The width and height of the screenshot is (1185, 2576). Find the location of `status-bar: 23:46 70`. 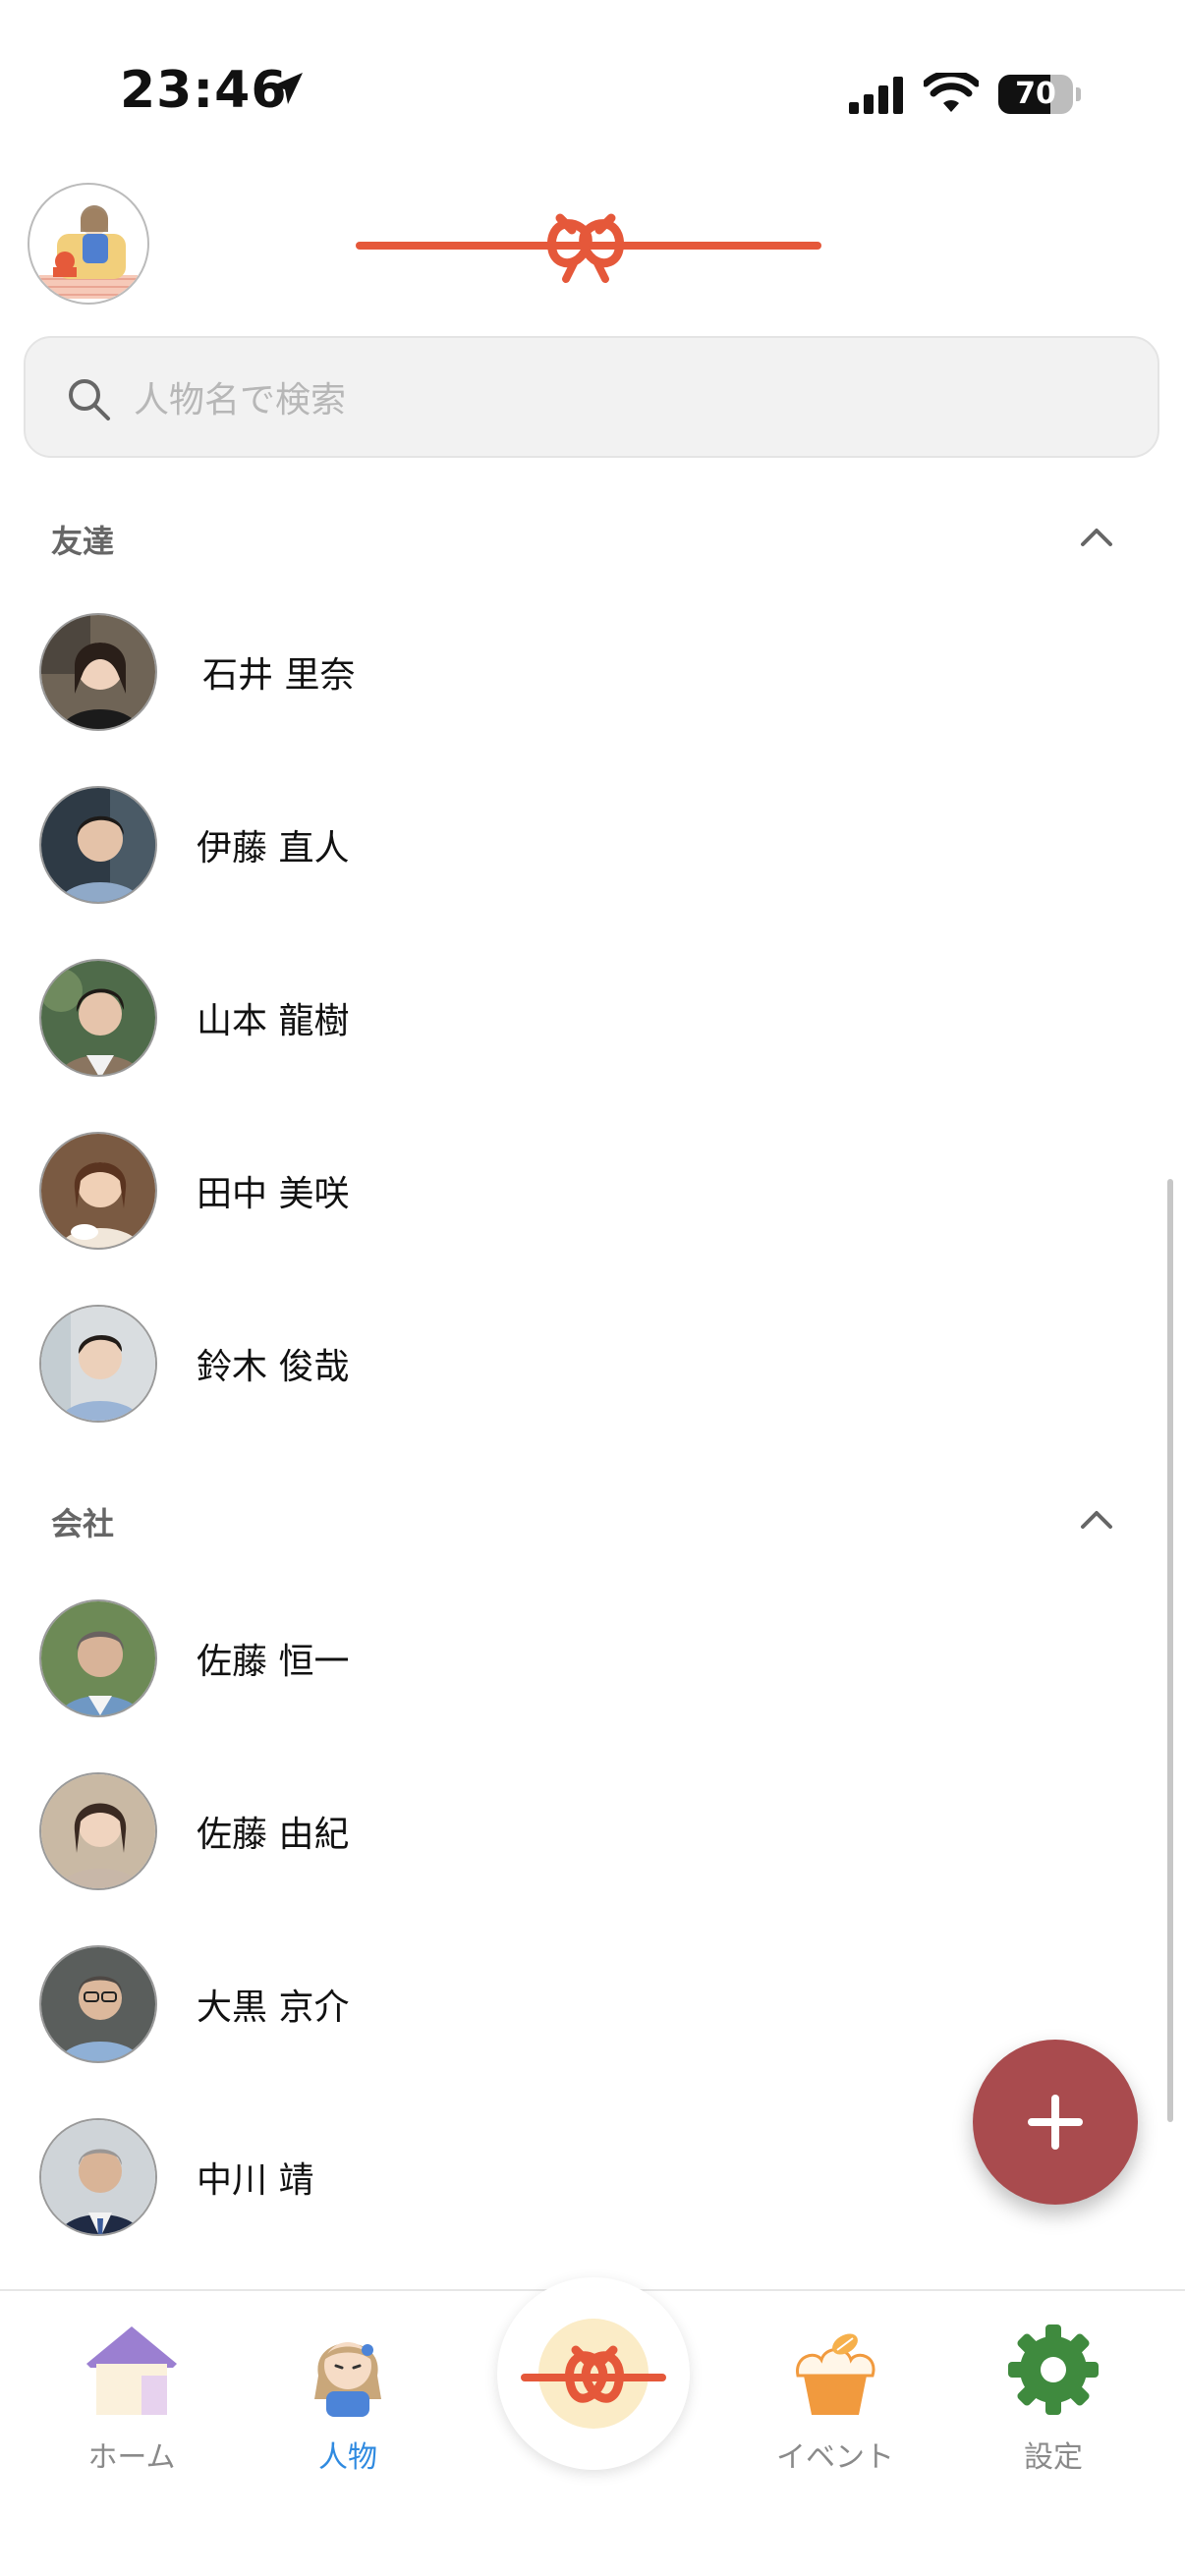

status-bar: 23:46 70 is located at coordinates (592, 78).